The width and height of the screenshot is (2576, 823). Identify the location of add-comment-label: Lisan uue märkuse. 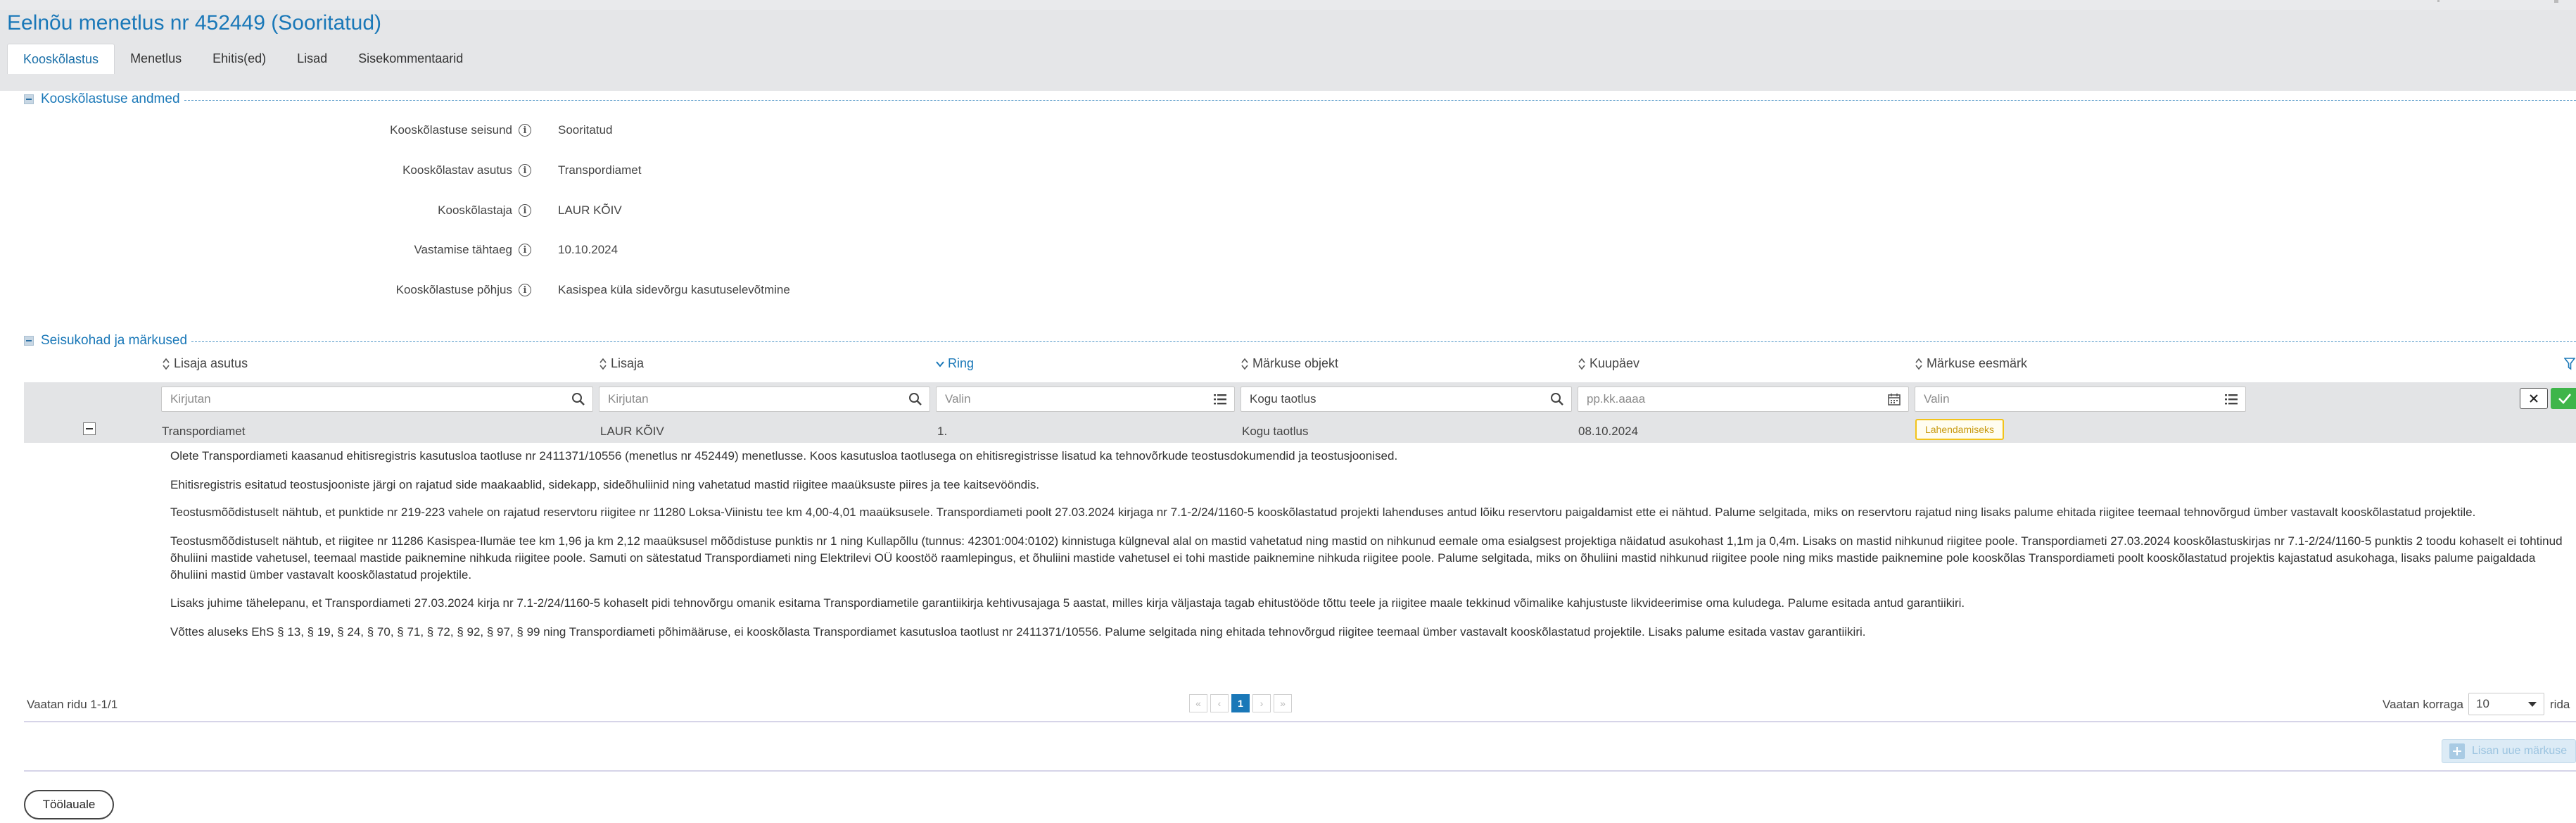
(2520, 751).